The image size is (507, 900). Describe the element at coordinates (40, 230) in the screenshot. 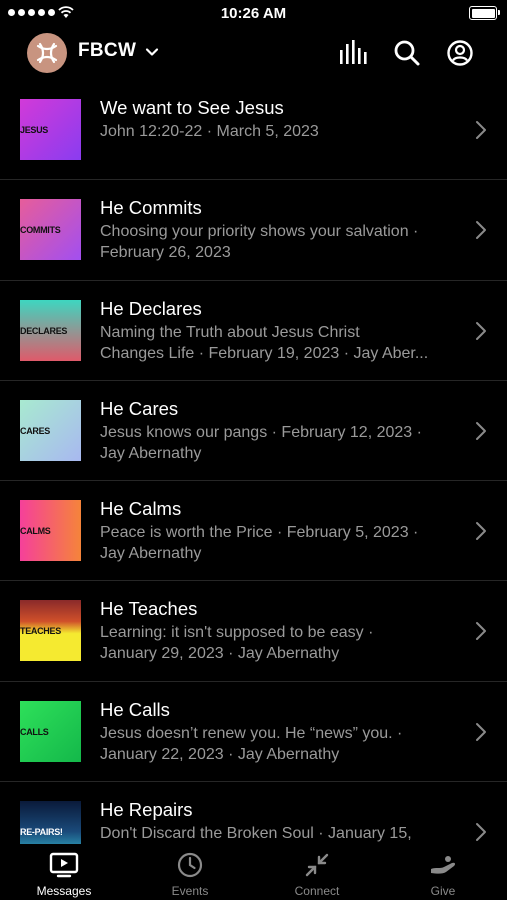

I see `thumbnail-label: COMMITS` at that location.